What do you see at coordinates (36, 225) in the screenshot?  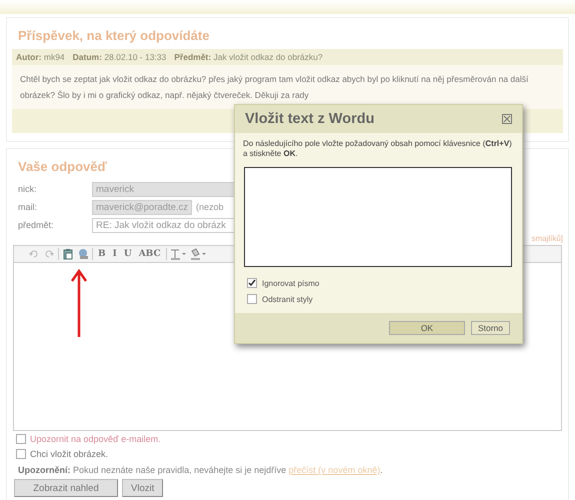 I see `field-label: předmět:` at bounding box center [36, 225].